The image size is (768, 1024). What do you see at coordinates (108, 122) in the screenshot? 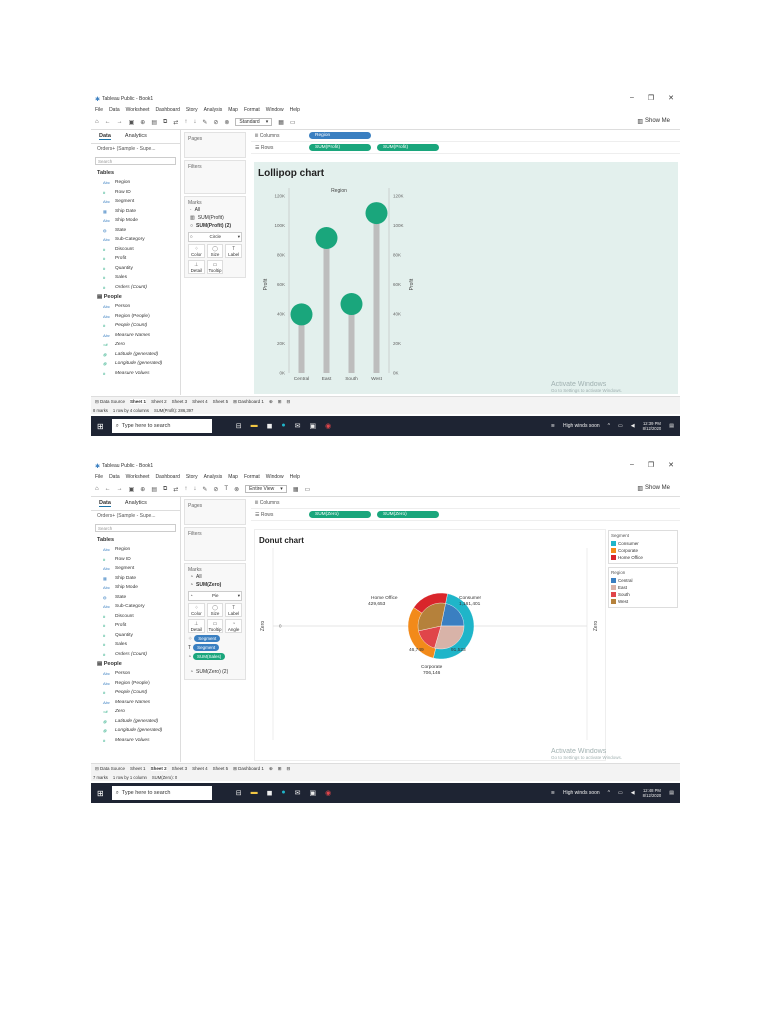
I see `undo-icon: ←` at bounding box center [108, 122].